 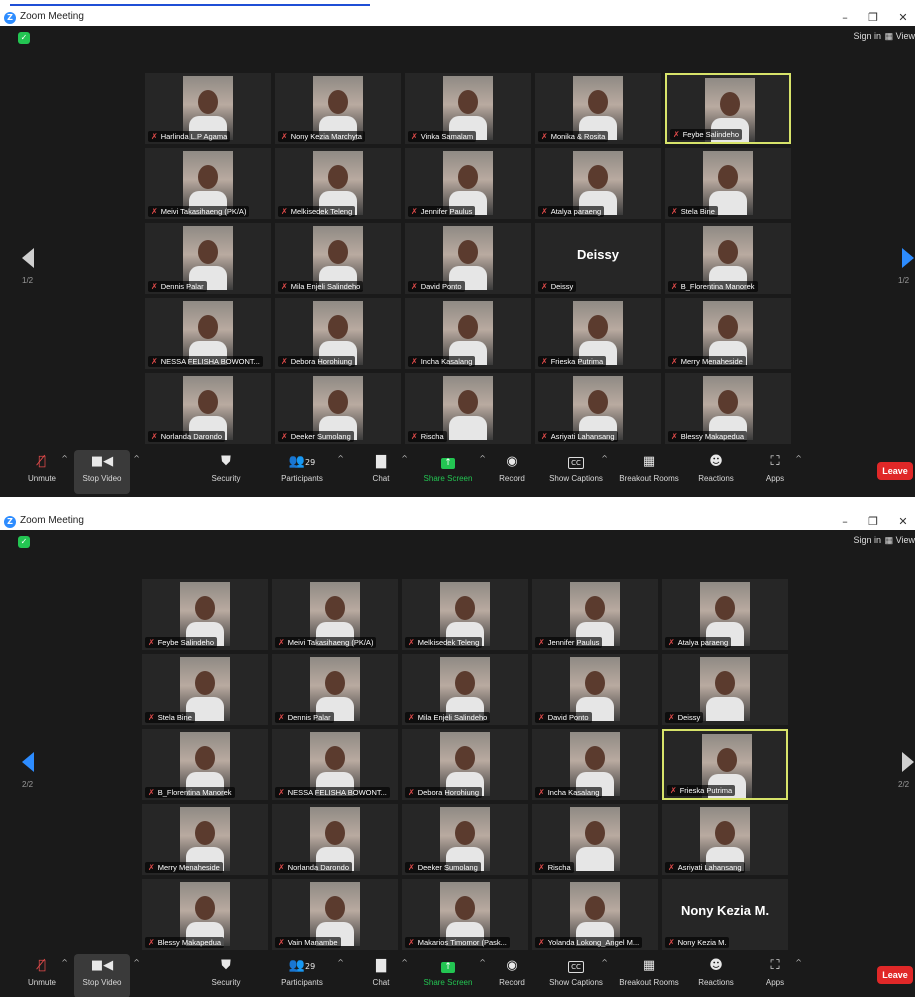 What do you see at coordinates (725, 689) in the screenshot?
I see `participant-tile: ✗ Deissy` at bounding box center [725, 689].